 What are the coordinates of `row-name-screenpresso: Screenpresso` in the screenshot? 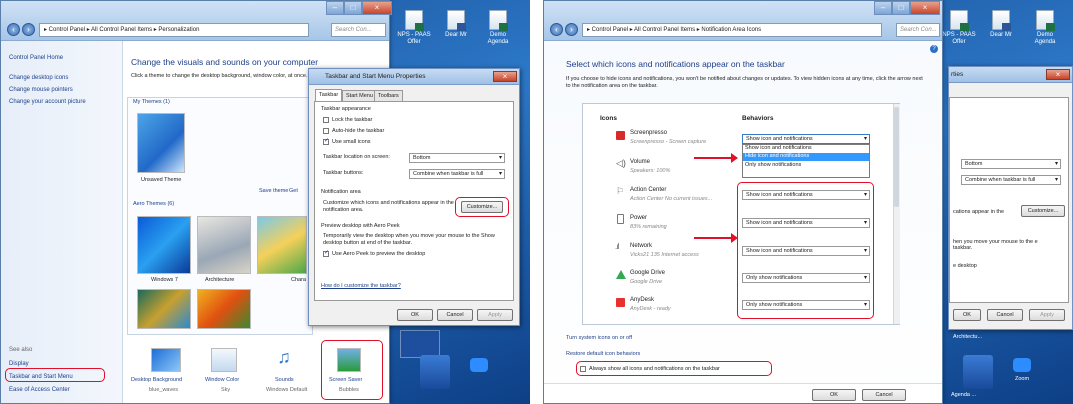 It's located at (649, 133).